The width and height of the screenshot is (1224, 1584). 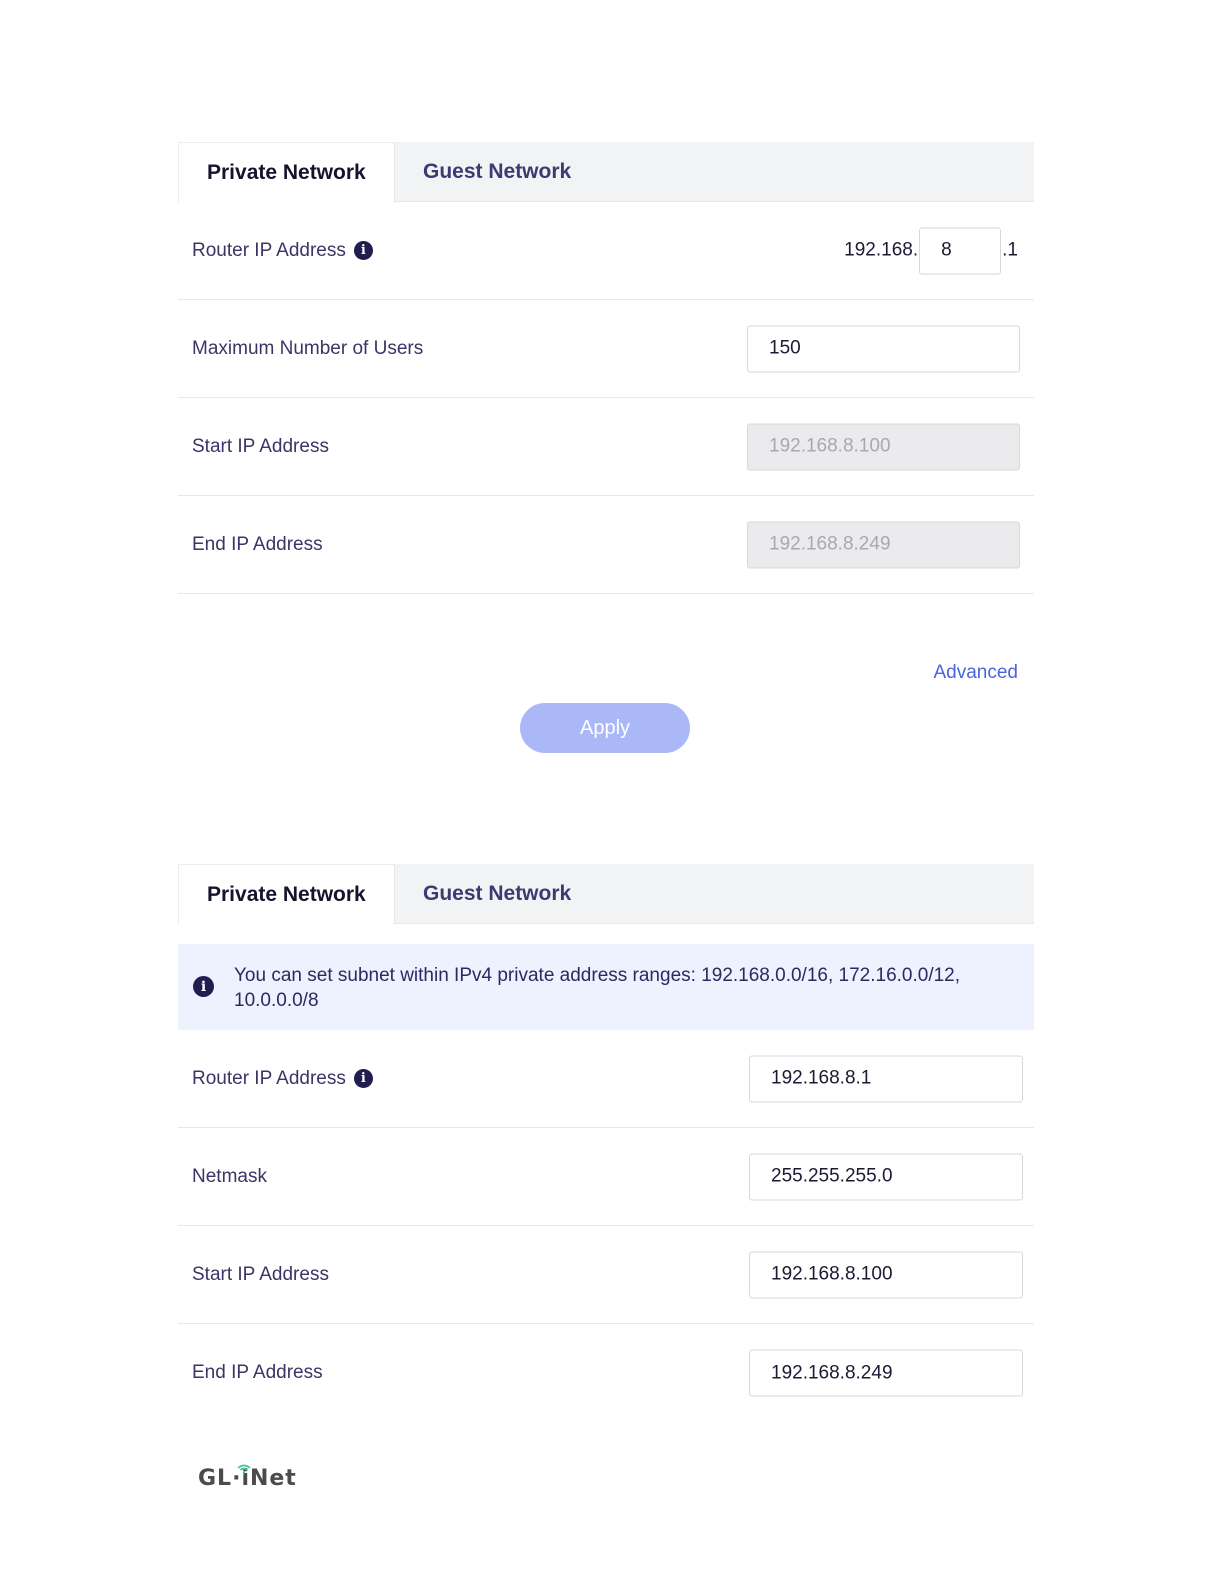 What do you see at coordinates (883, 348) in the screenshot?
I see `max-users-input: 150` at bounding box center [883, 348].